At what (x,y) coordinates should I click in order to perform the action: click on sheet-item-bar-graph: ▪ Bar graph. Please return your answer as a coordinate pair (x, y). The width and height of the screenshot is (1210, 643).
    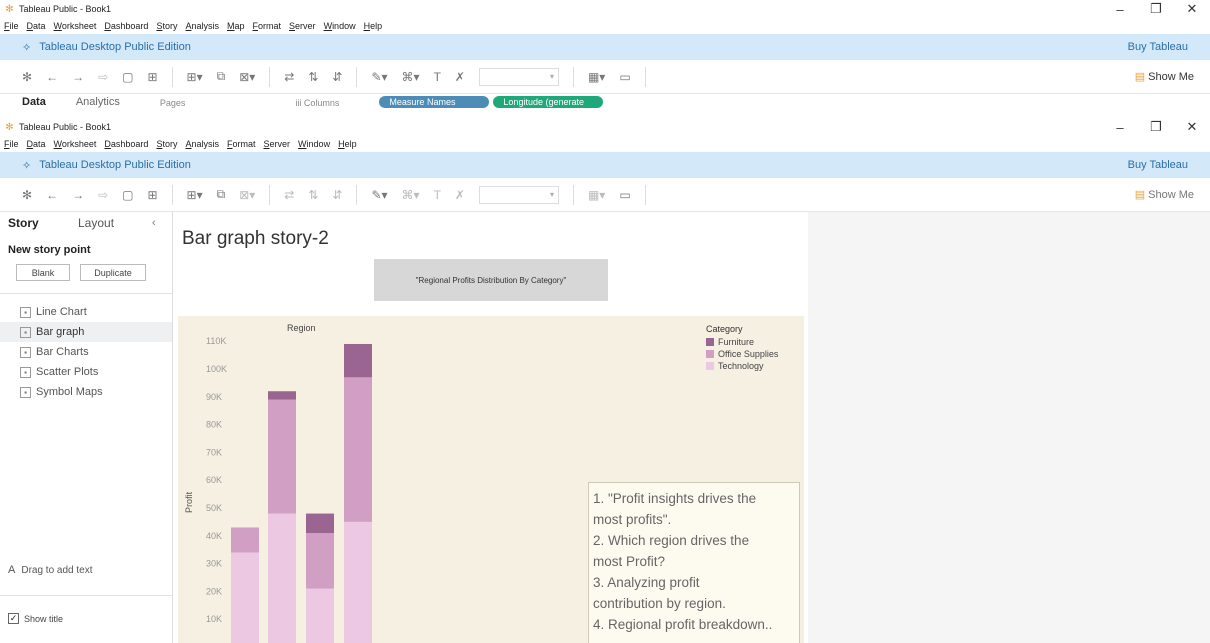
    Looking at the image, I should click on (86, 332).